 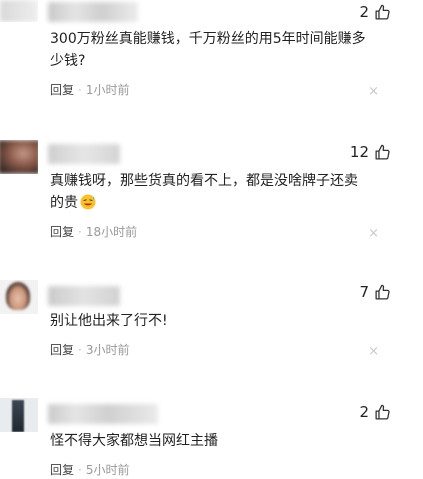 I want to click on comment-text: 真赚钱呀，那些货真的看不上，都是没啥牌子还卖的贵, so click(x=210, y=192).